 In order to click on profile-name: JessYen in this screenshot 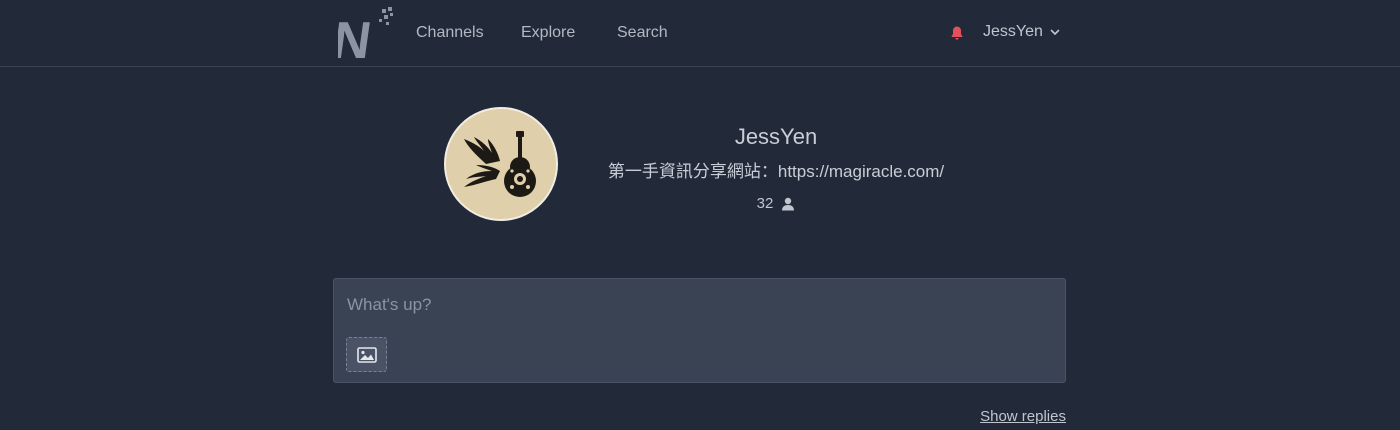, I will do `click(776, 136)`.